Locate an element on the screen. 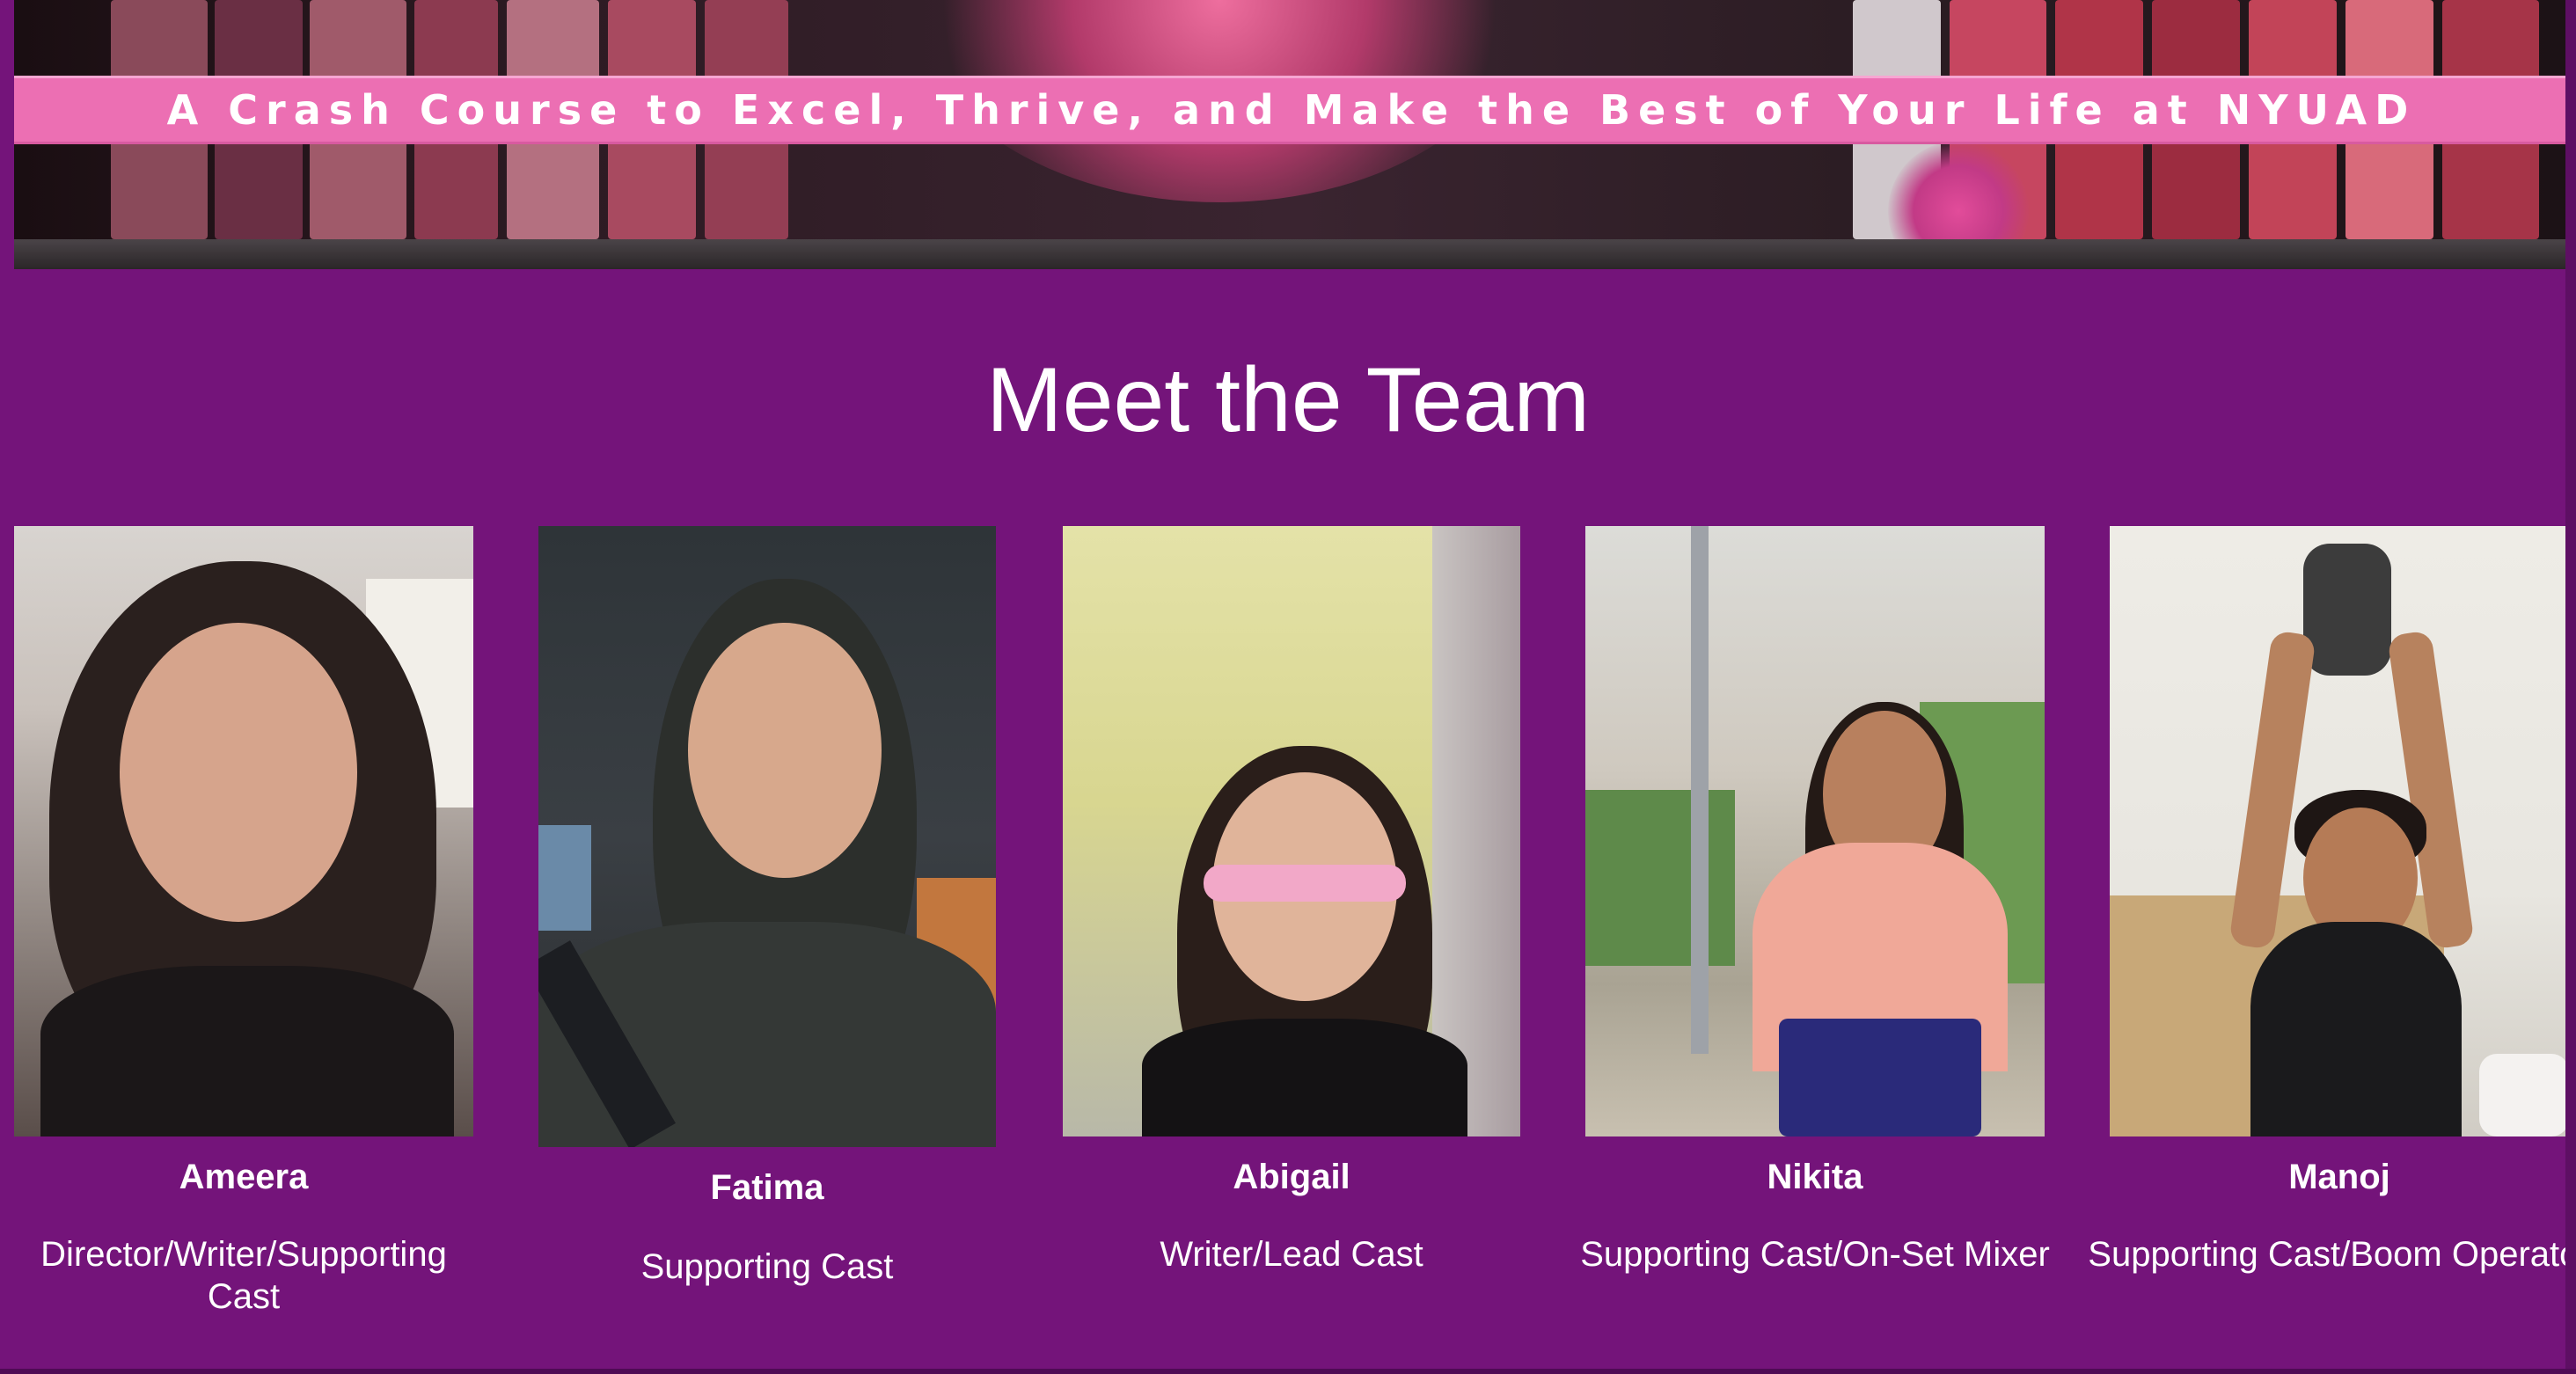 This screenshot has width=2576, height=1374. member-role: Supporting Cast/Boom Operator is located at coordinates (2332, 1254).